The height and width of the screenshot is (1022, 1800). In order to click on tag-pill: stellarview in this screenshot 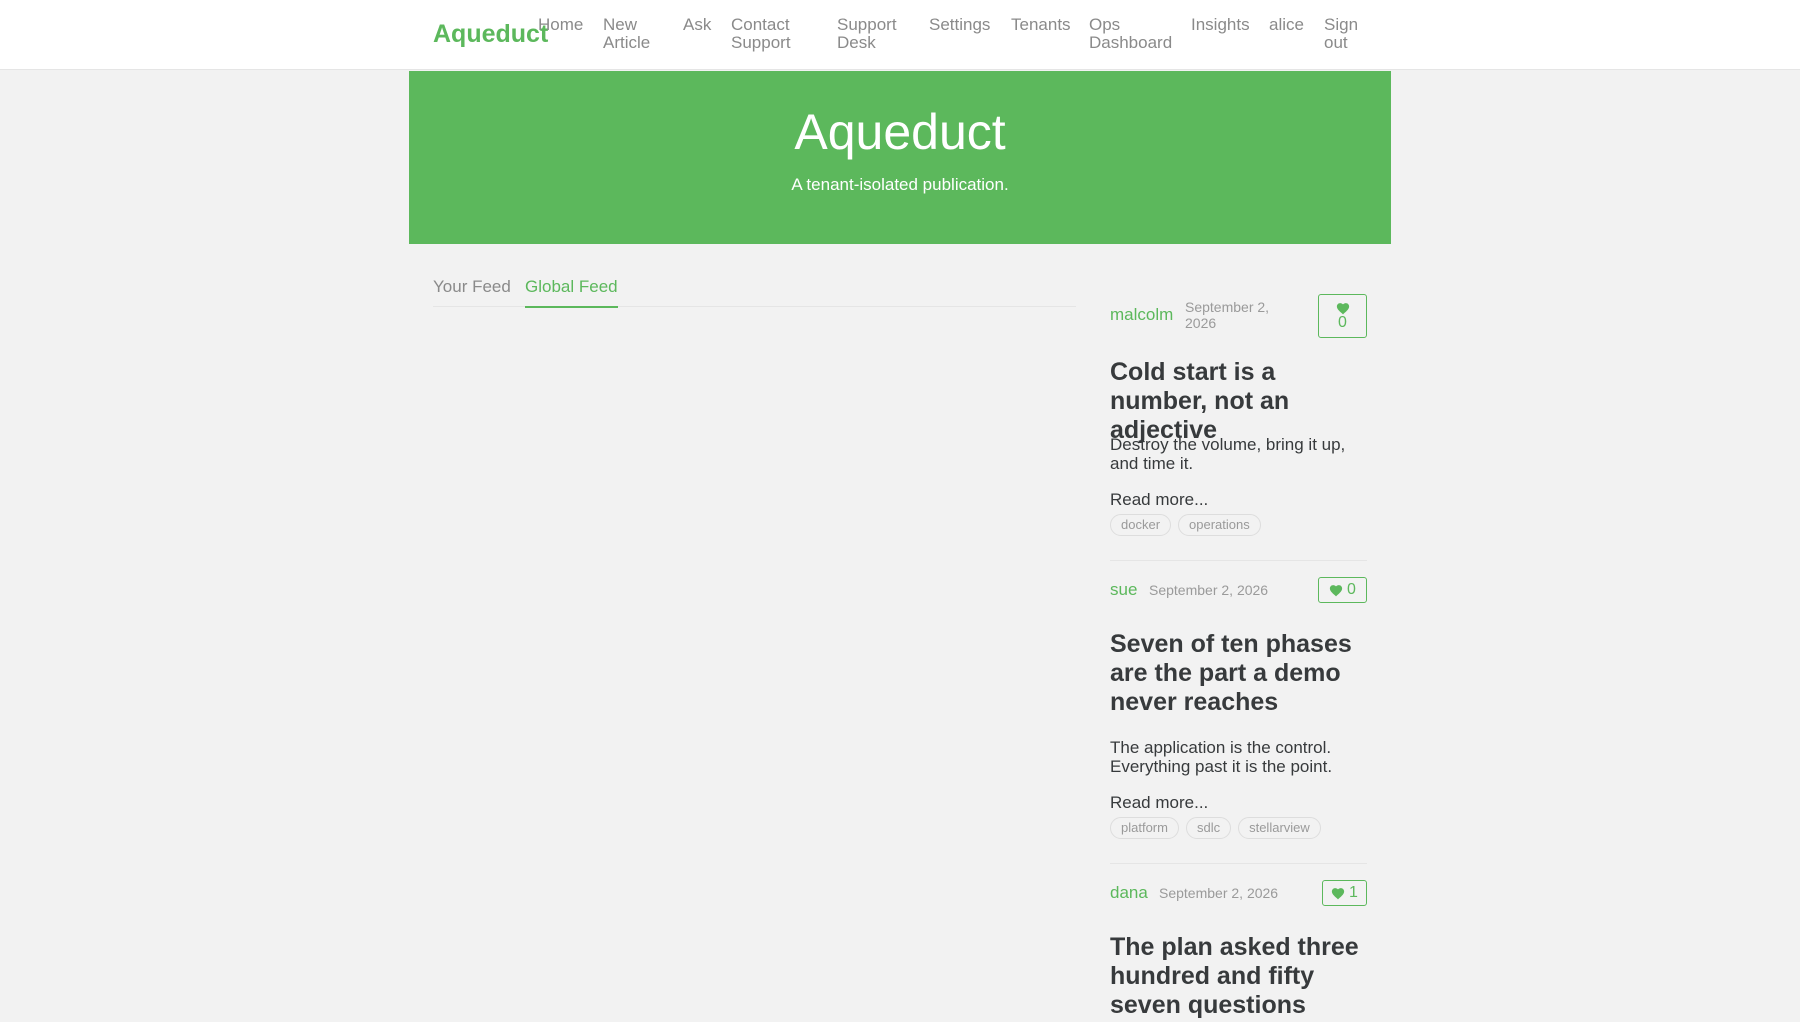, I will do `click(1279, 828)`.